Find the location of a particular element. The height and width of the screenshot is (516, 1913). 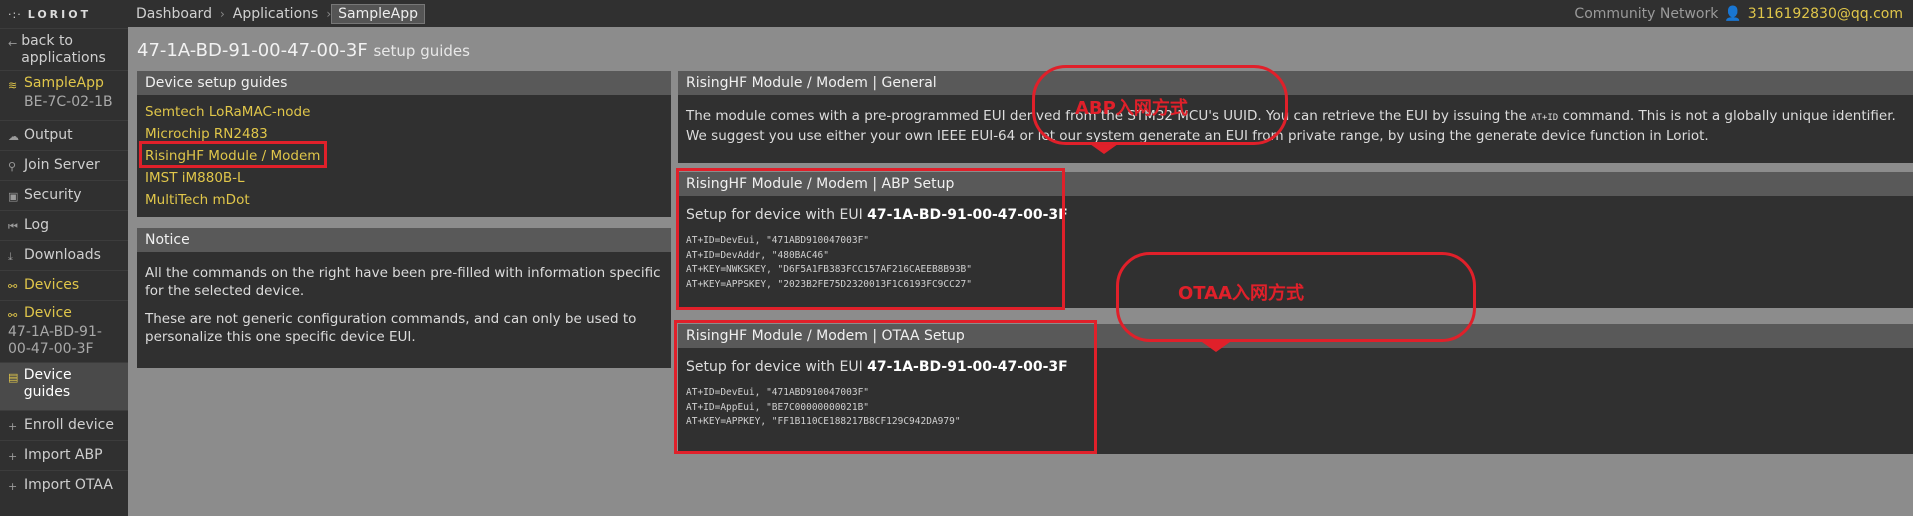

app-name: SampleApp is located at coordinates (64, 83).